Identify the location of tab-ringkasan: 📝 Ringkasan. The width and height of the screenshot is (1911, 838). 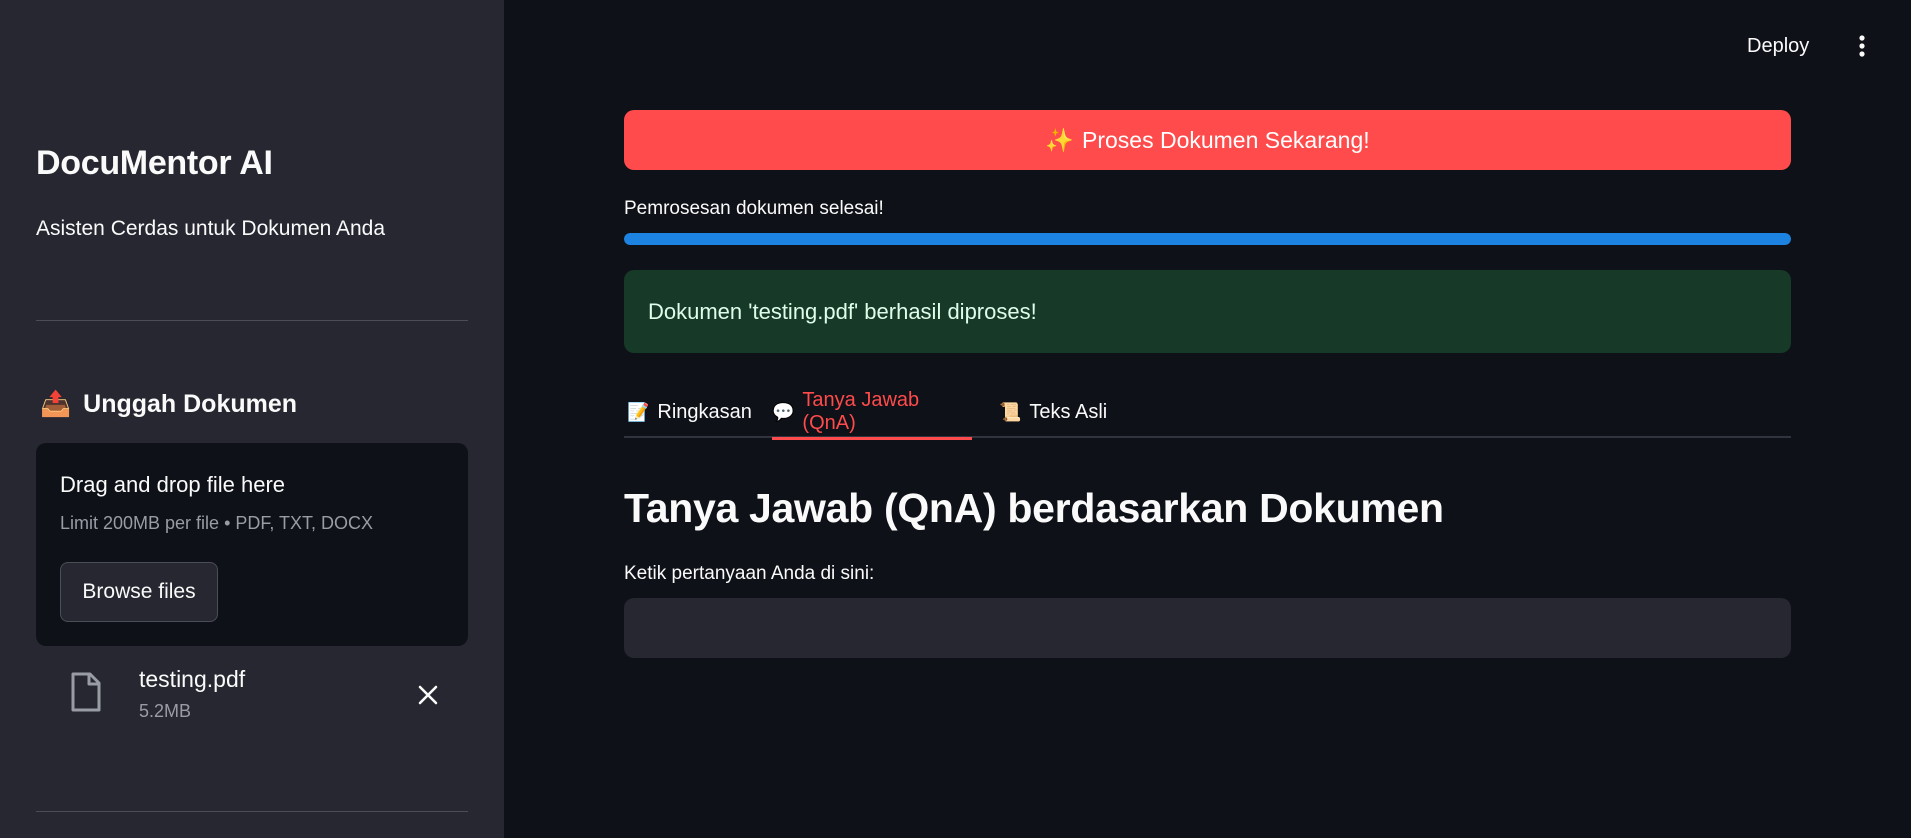
(689, 412).